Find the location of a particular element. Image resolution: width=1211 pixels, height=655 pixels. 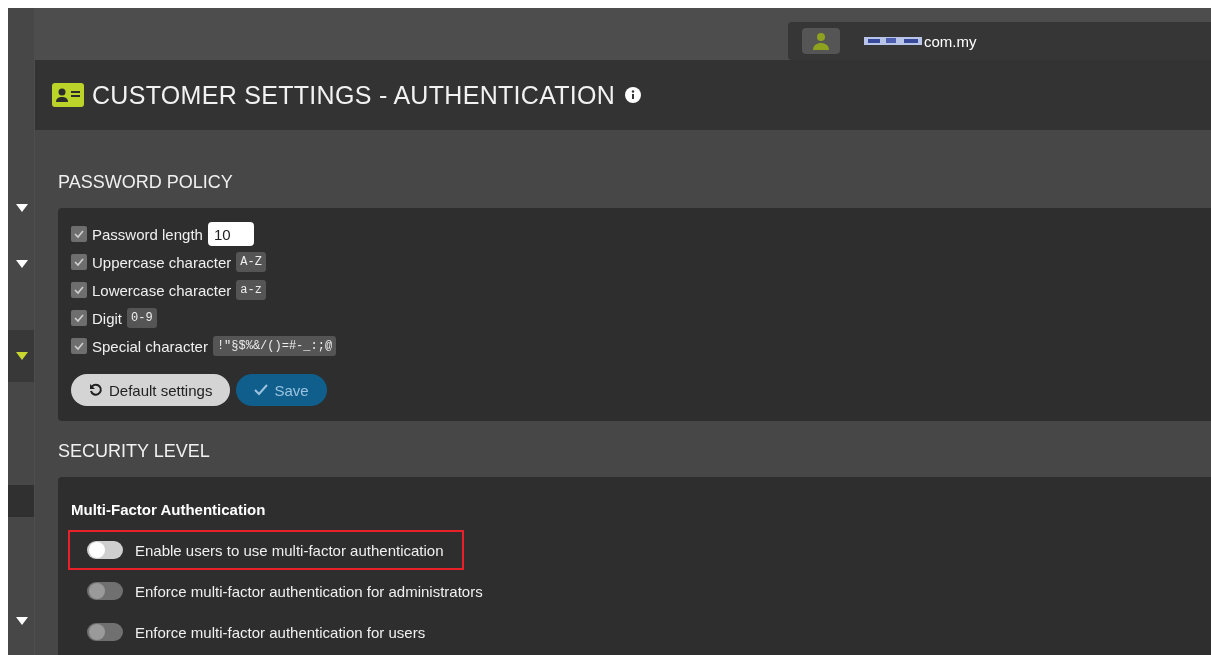

character-tag: a-z is located at coordinates (251, 290).